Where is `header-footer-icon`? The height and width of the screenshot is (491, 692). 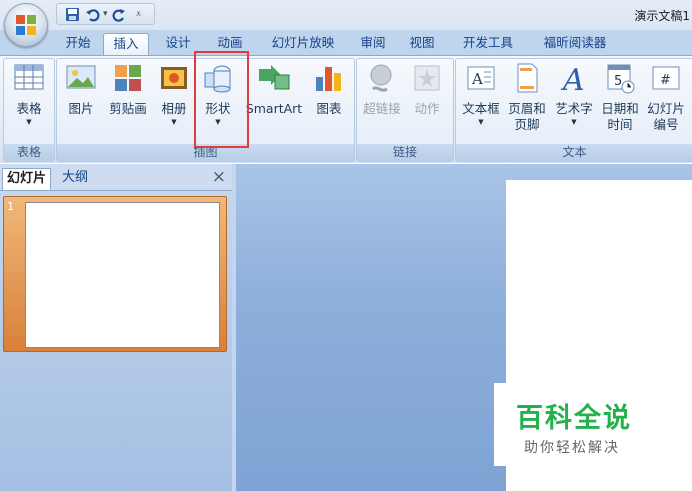 header-footer-icon is located at coordinates (527, 78).